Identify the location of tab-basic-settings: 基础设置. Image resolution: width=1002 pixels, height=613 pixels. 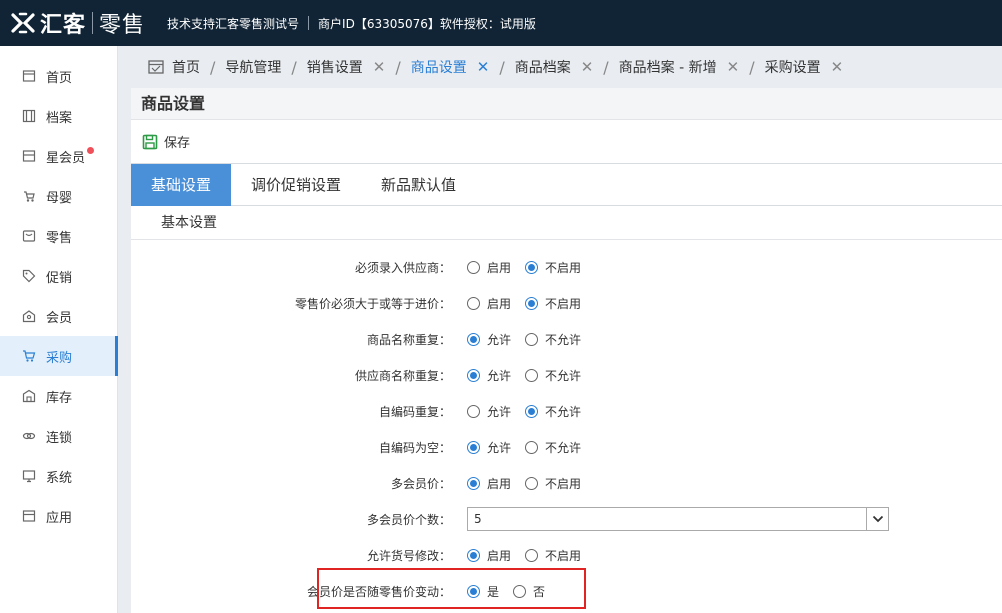
(181, 185).